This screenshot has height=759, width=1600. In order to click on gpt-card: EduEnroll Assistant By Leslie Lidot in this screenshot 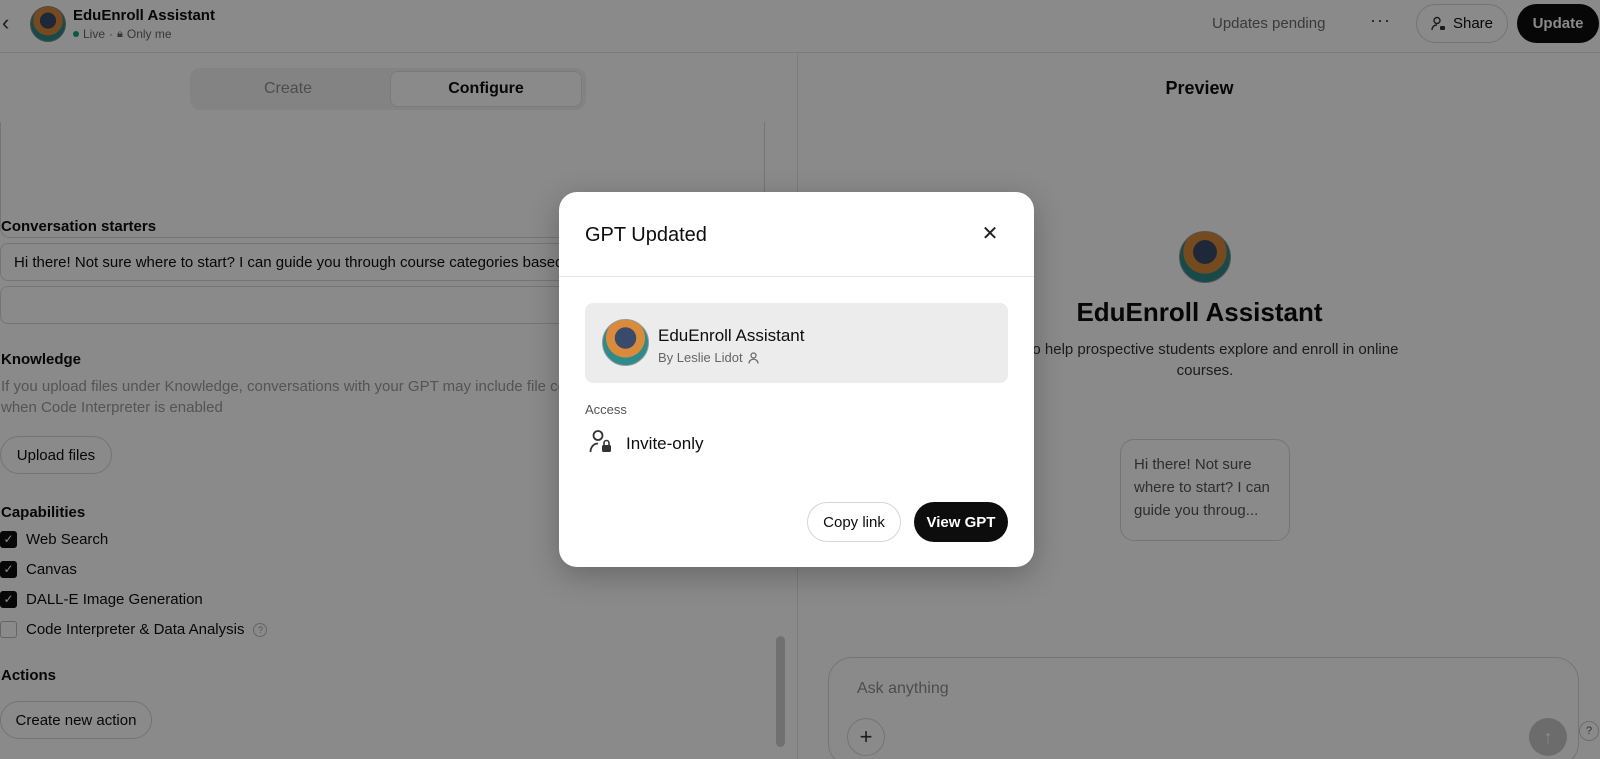, I will do `click(796, 343)`.